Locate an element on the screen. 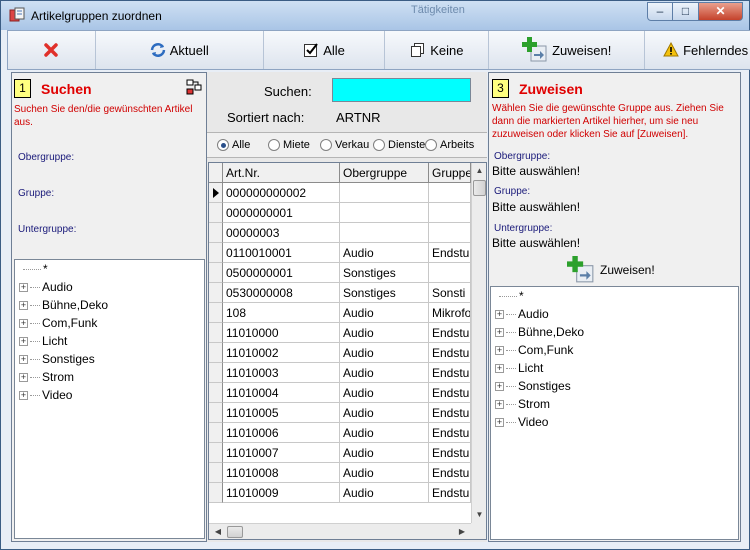 This screenshot has height=550, width=750. radio-verkauf: Verkau is located at coordinates (344, 145).